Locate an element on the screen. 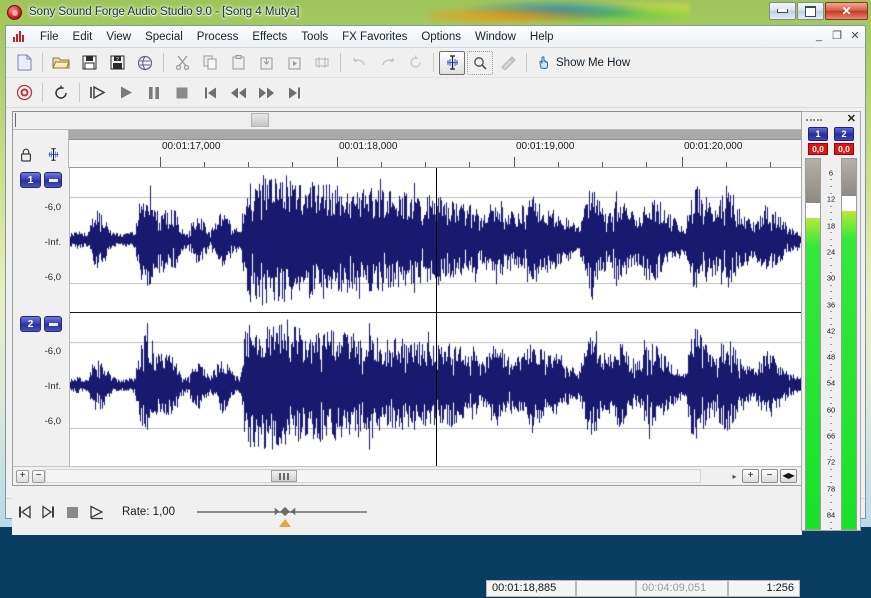 The width and height of the screenshot is (871, 598). minimize-button is located at coordinates (782, 11).